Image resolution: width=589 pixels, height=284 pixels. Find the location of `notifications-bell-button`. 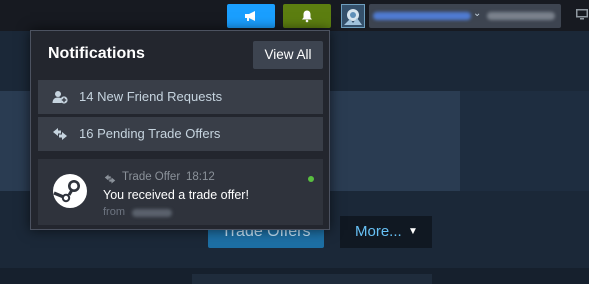

notifications-bell-button is located at coordinates (307, 16).